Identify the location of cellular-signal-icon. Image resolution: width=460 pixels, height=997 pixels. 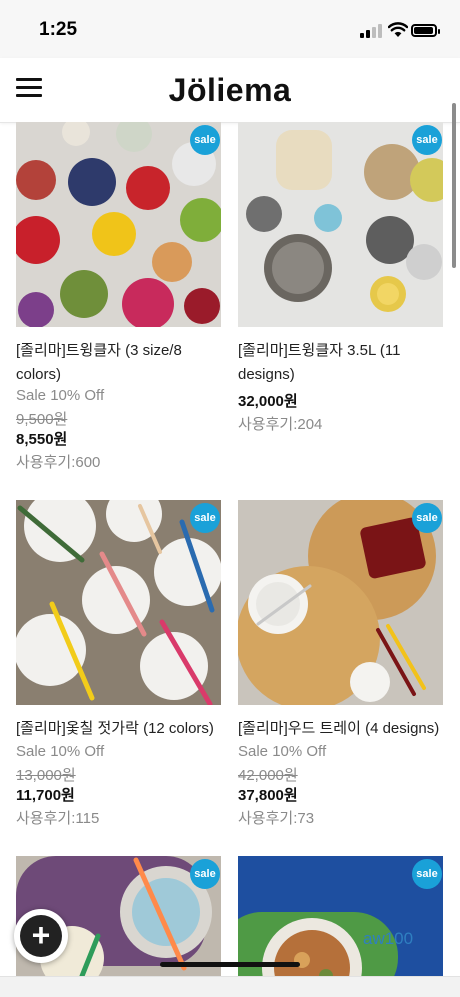
(371, 31).